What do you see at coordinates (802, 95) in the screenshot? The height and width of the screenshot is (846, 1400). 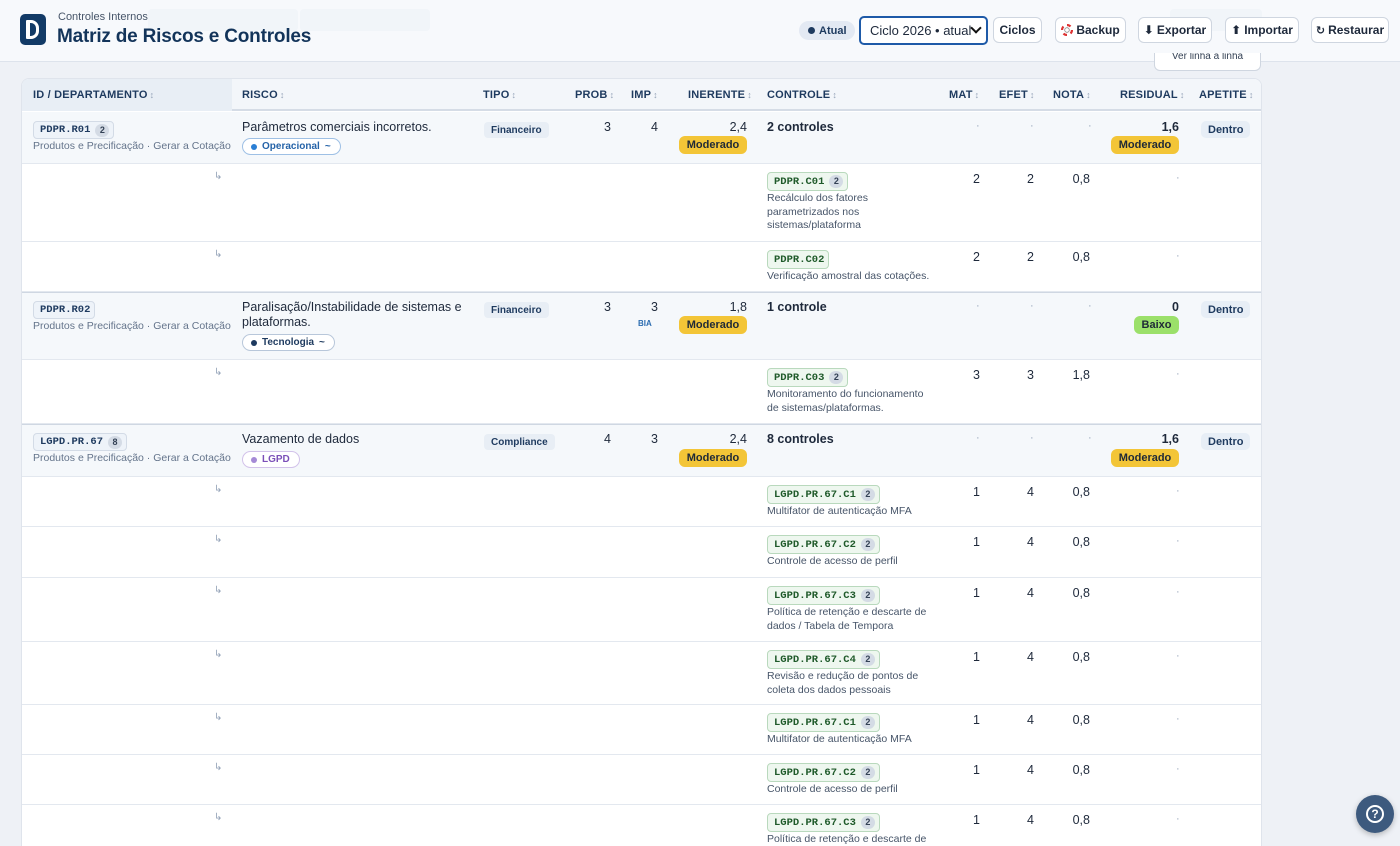 I see `column-header-controle: CONTROLE ↕` at bounding box center [802, 95].